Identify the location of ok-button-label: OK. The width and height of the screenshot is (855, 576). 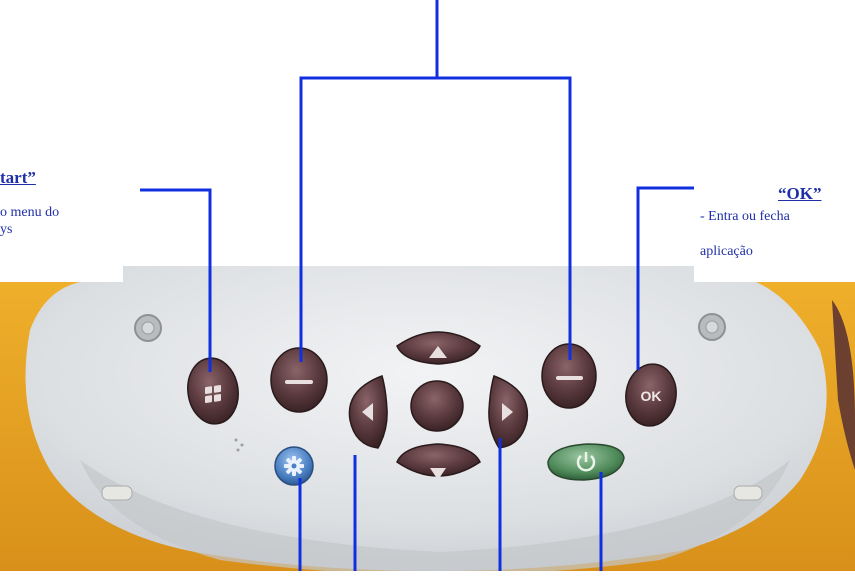
(651, 396).